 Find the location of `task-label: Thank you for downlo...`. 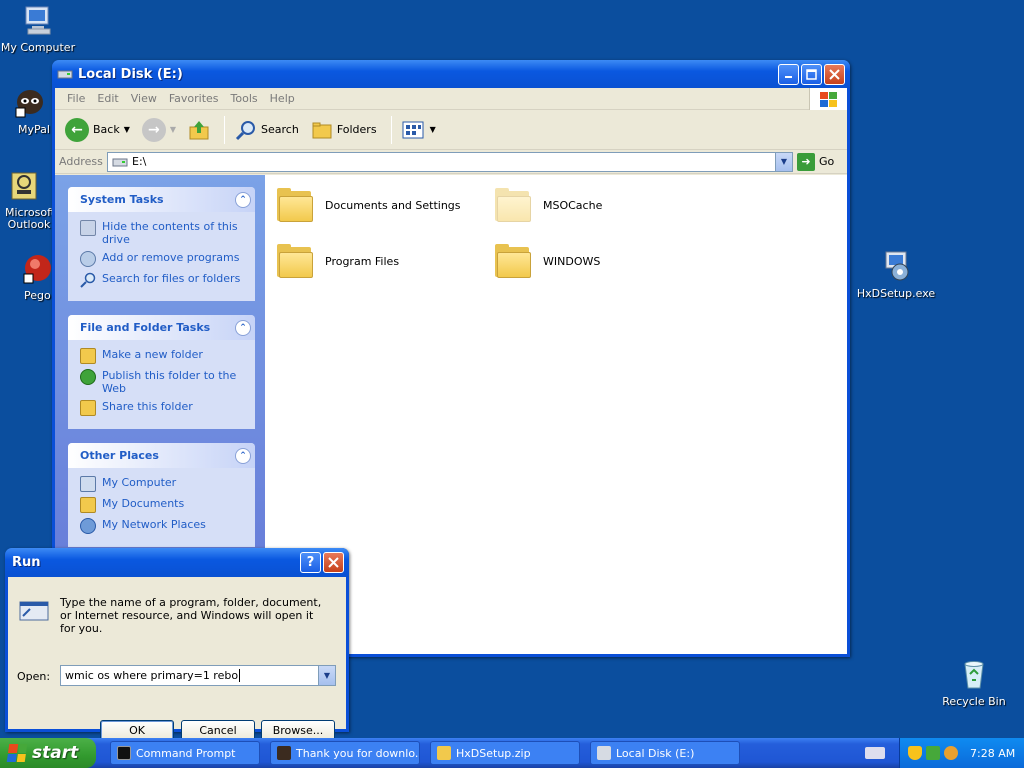

task-label: Thank you for downlo... is located at coordinates (358, 753).